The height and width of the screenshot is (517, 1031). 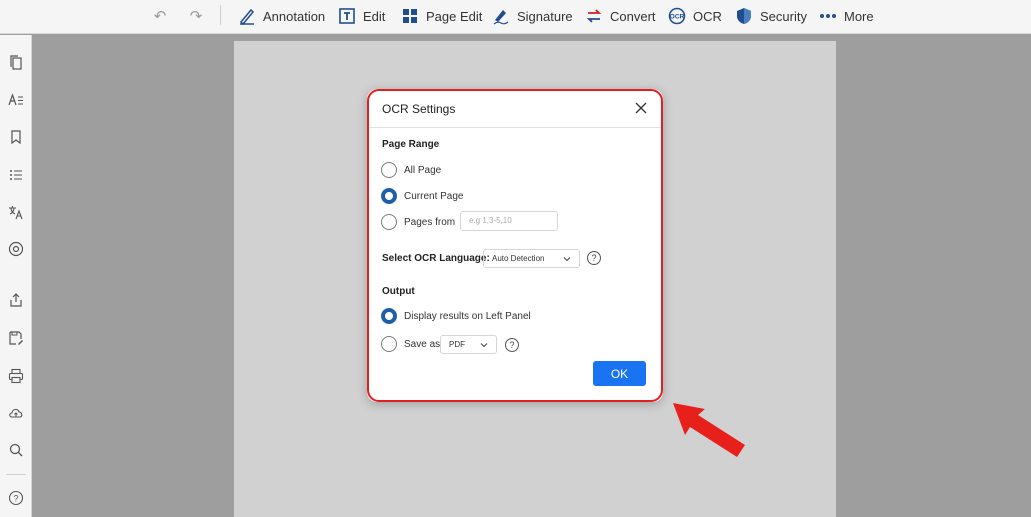 I want to click on annotation-button: Annotation, so click(x=281, y=16).